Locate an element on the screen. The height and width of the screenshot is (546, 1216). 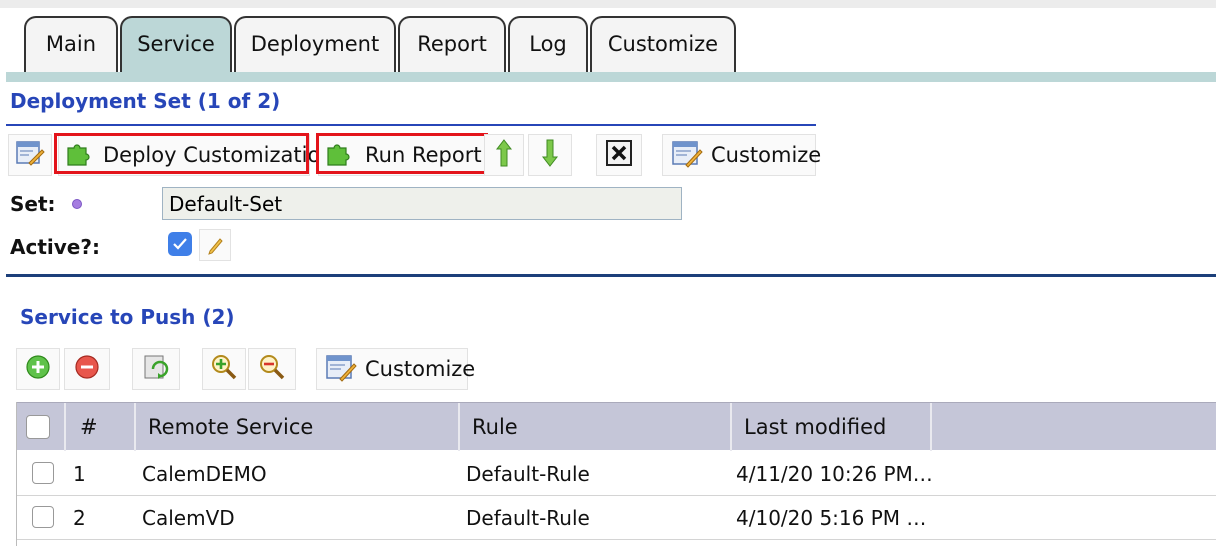
edit-form-icon is located at coordinates (30, 155).